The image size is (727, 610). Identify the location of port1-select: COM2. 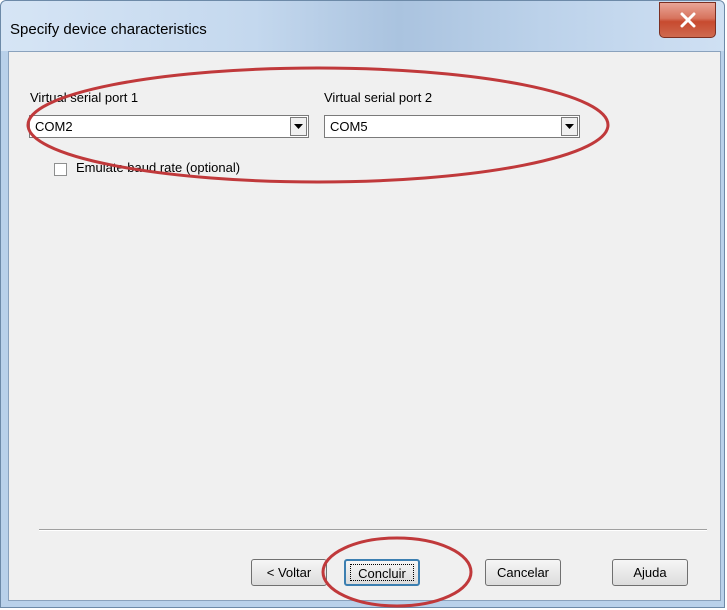
(169, 126).